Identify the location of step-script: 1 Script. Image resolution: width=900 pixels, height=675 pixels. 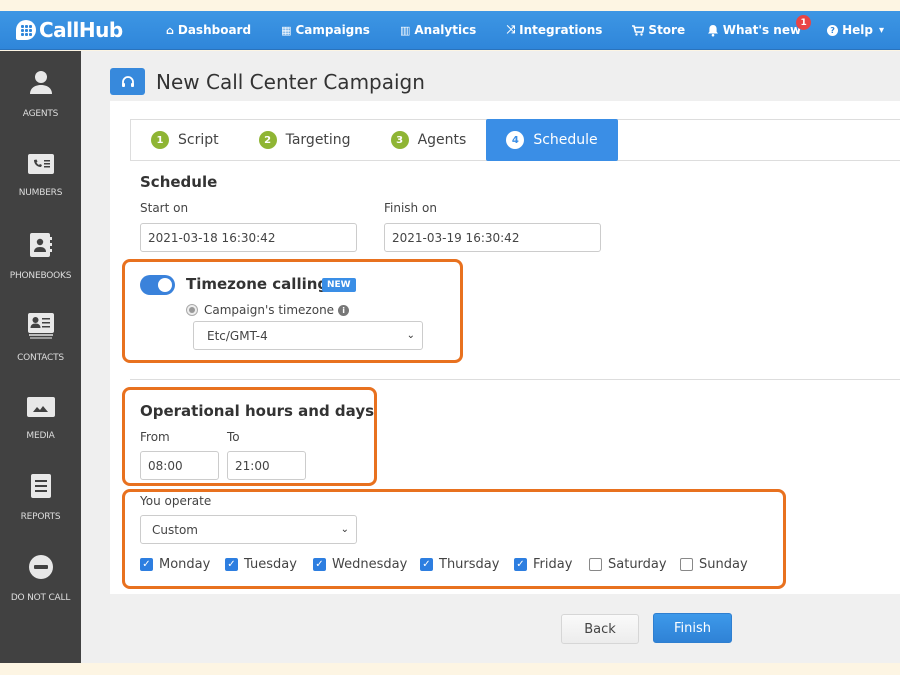
(185, 140).